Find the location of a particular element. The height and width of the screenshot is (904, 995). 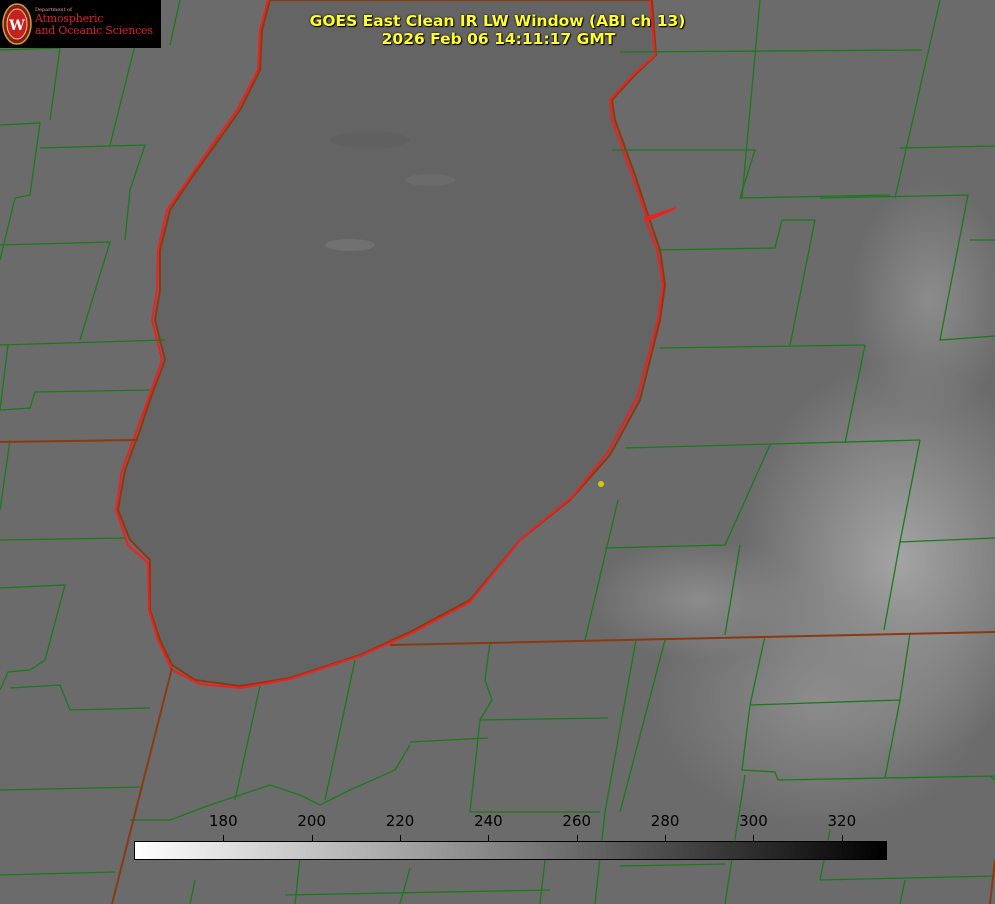

colorbar-gradient is located at coordinates (510, 850).